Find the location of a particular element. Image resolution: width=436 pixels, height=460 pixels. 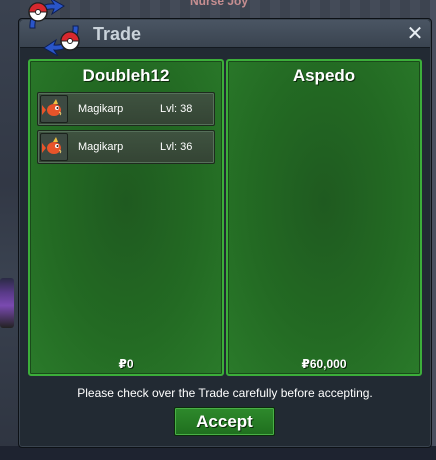

window-title: Trade is located at coordinates (117, 34).